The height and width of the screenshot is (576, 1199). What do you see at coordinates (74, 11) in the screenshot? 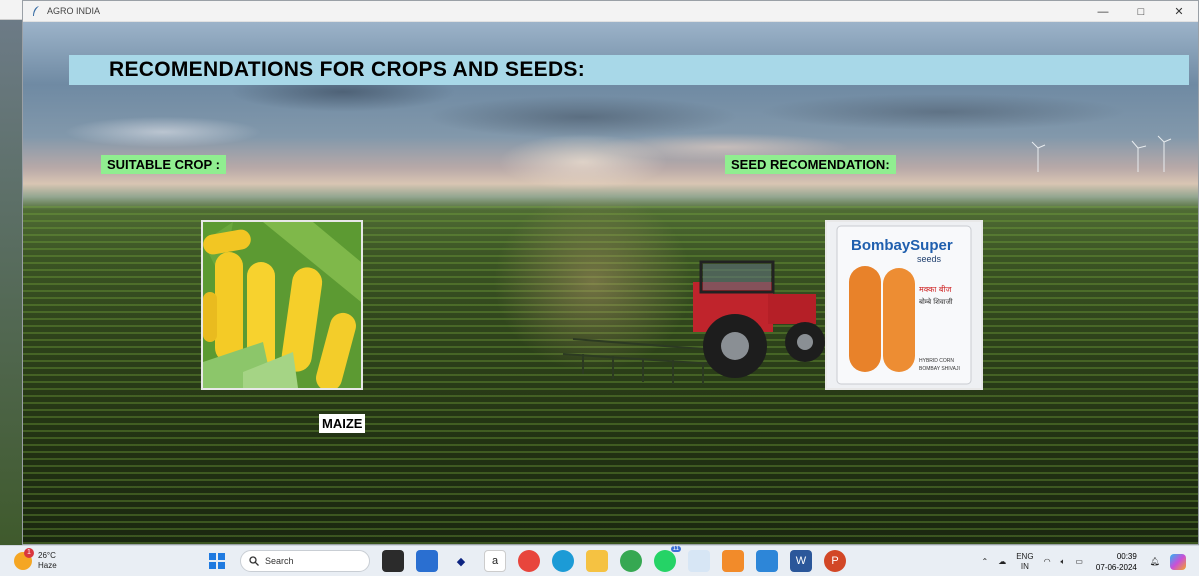
I see `window-title: AGRO INDIA` at bounding box center [74, 11].